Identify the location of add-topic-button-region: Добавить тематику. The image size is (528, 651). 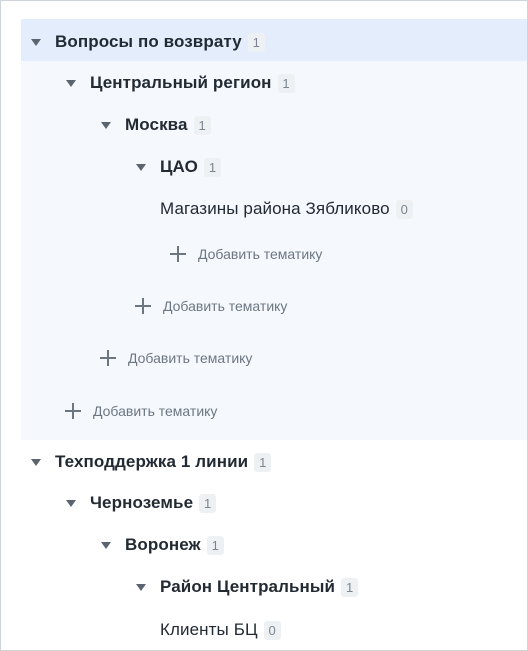
(176, 358).